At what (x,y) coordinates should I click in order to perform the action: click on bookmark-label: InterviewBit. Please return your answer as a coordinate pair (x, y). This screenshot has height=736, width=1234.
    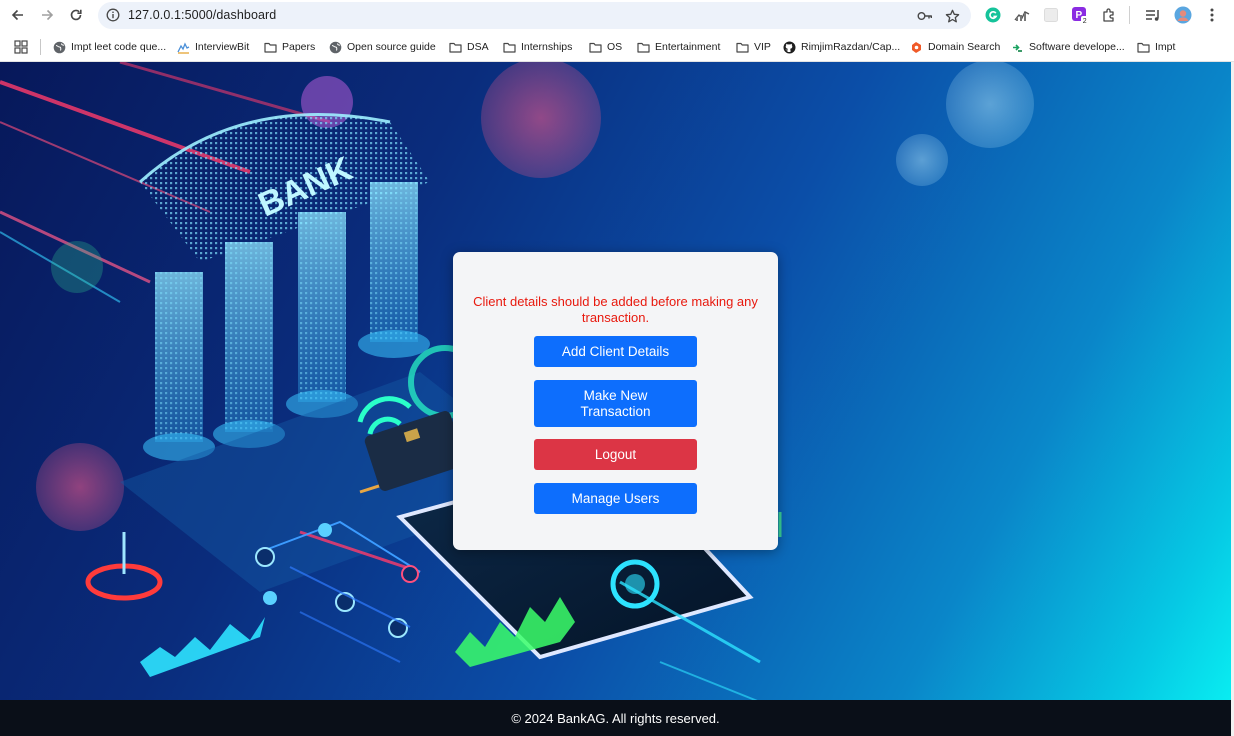
    Looking at the image, I should click on (222, 47).